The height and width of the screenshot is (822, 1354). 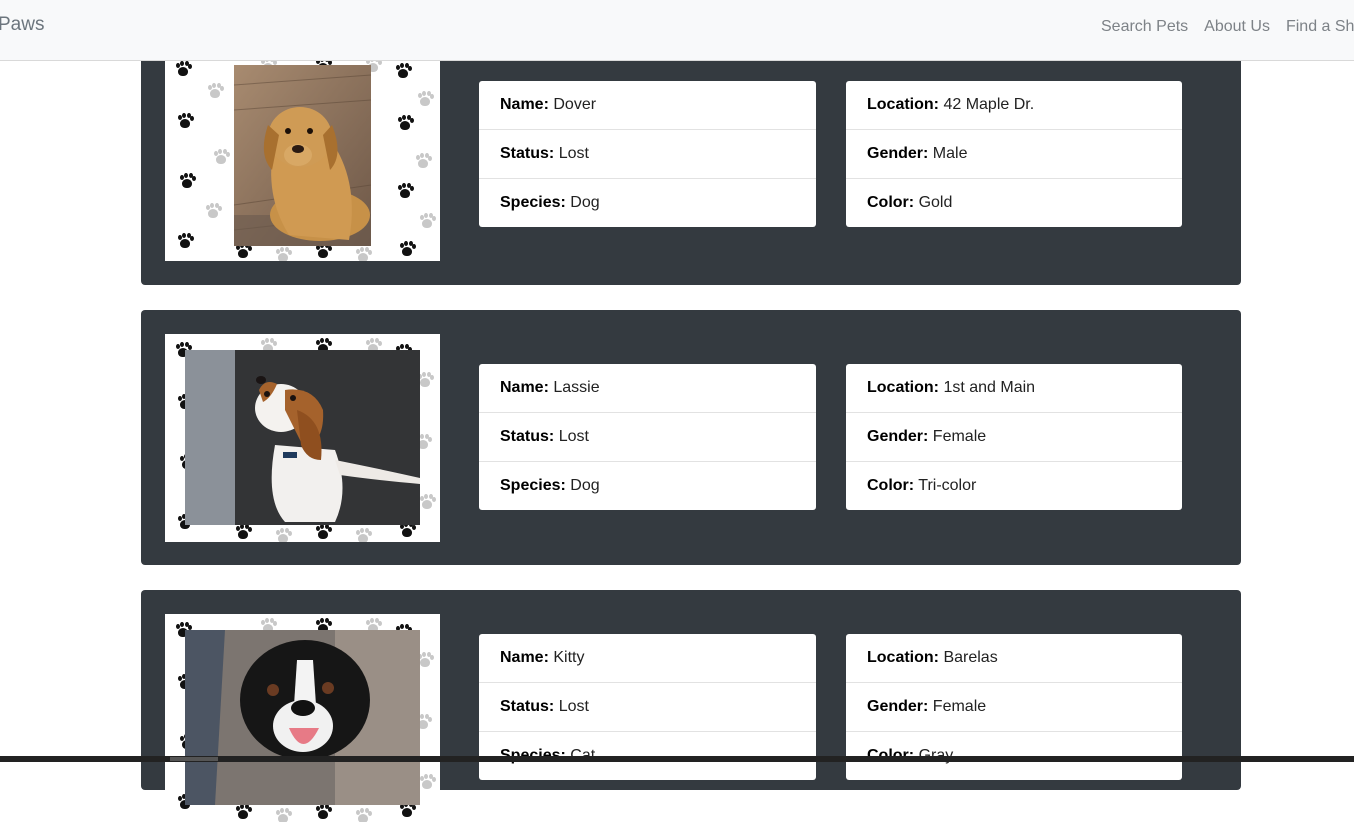 I want to click on gender-row: Gender: Male, so click(x=1014, y=154).